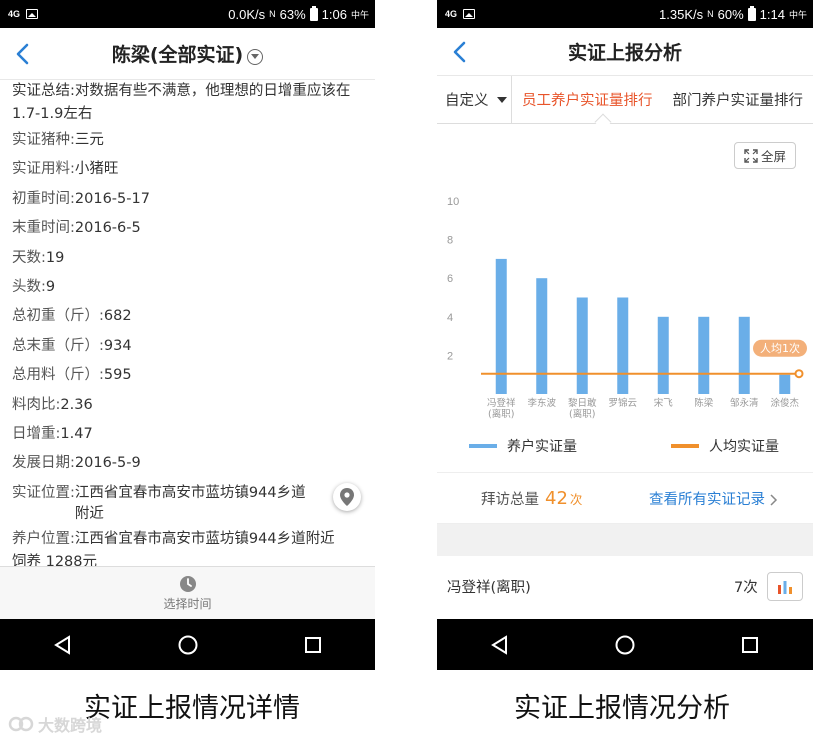 Image resolution: width=813 pixels, height=741 pixels. Describe the element at coordinates (107, 463) in the screenshot. I see `row-value: 2016-5-9` at that location.